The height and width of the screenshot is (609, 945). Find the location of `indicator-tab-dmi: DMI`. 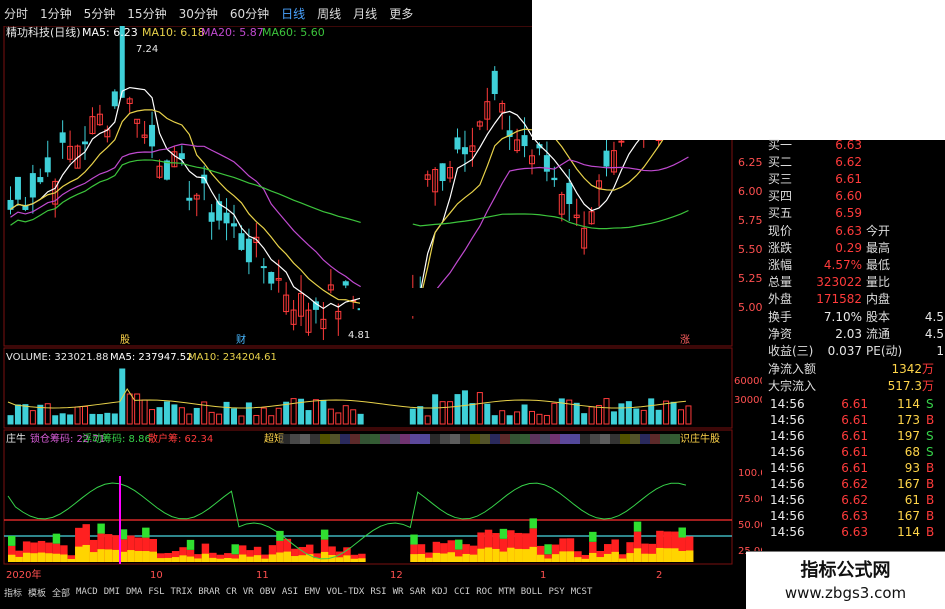

indicator-tab-dmi: DMI is located at coordinates (112, 592).